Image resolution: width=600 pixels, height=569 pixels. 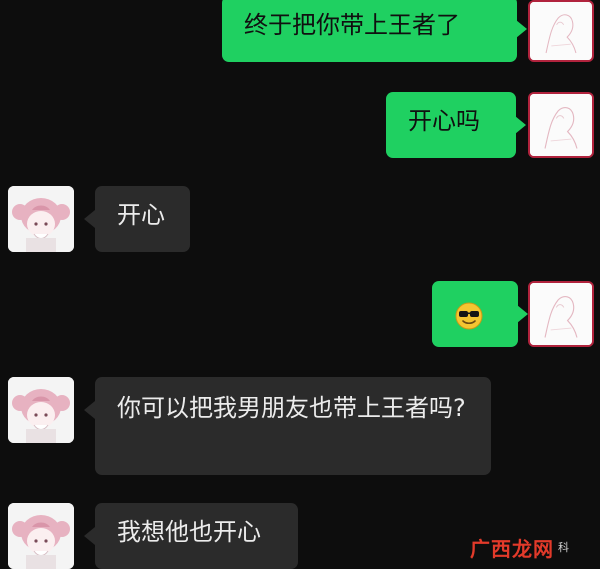 I want to click on message-bubble-outgoing: 开心吗, so click(x=451, y=125).